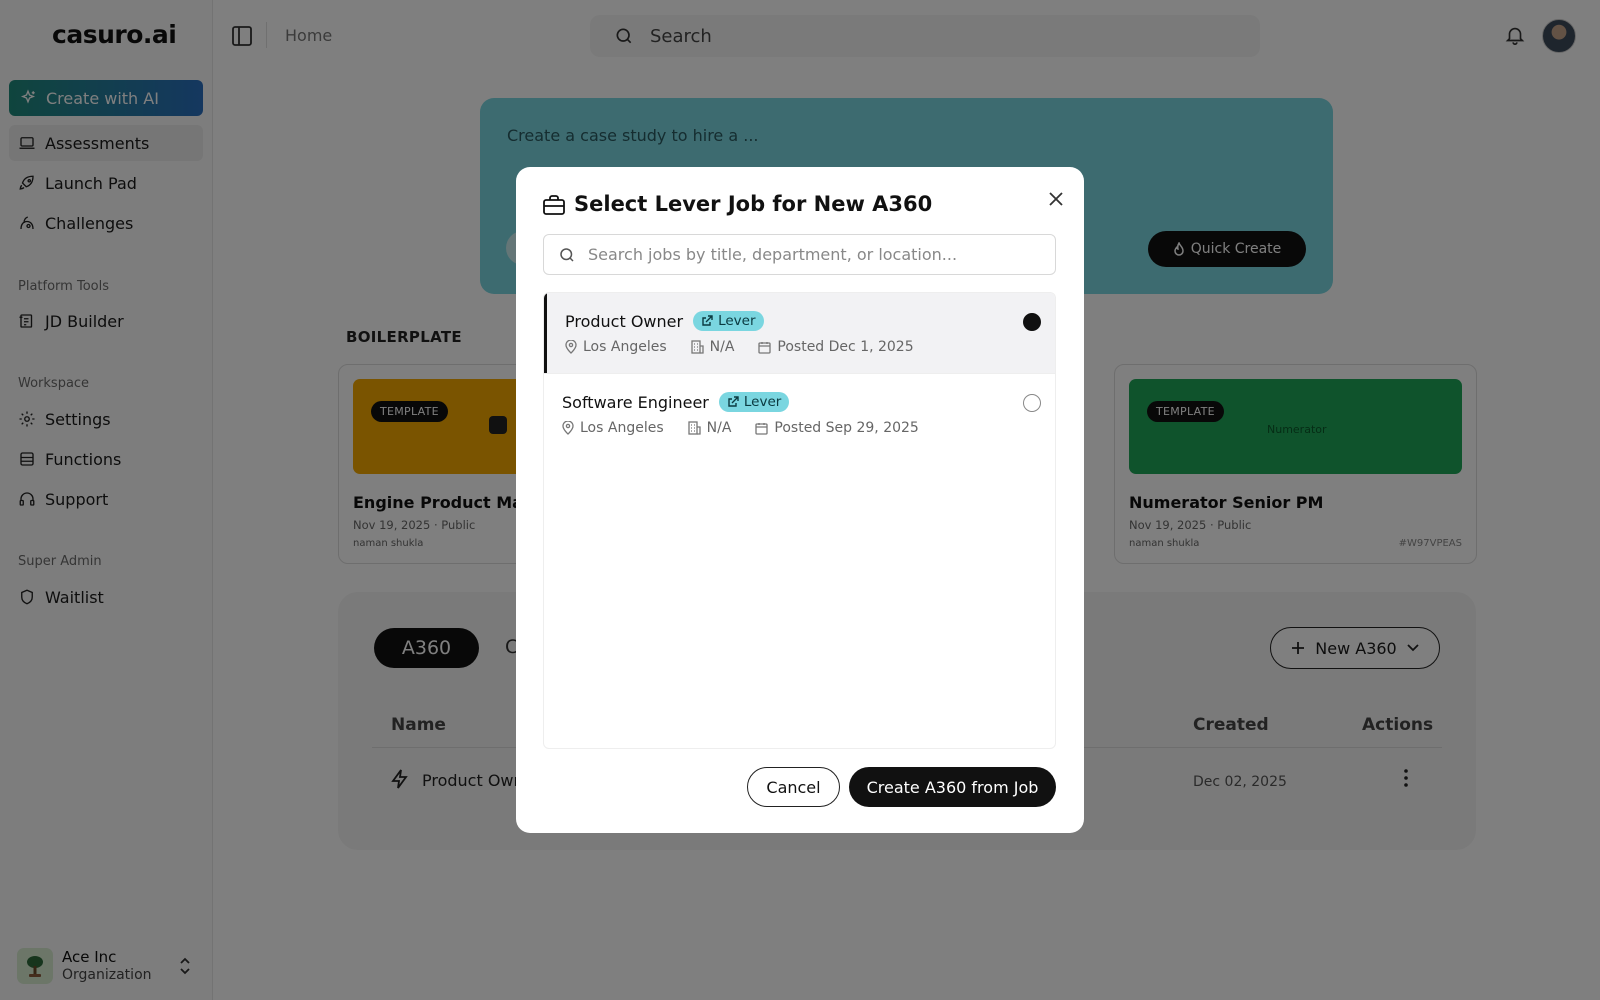 This screenshot has height=1000, width=1600. Describe the element at coordinates (1032, 403) in the screenshot. I see `job-radio` at that location.